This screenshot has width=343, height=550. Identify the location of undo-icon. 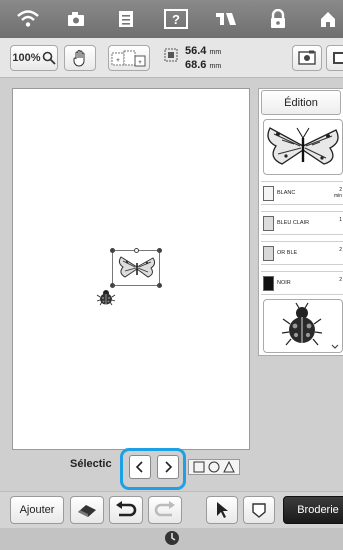
(126, 509).